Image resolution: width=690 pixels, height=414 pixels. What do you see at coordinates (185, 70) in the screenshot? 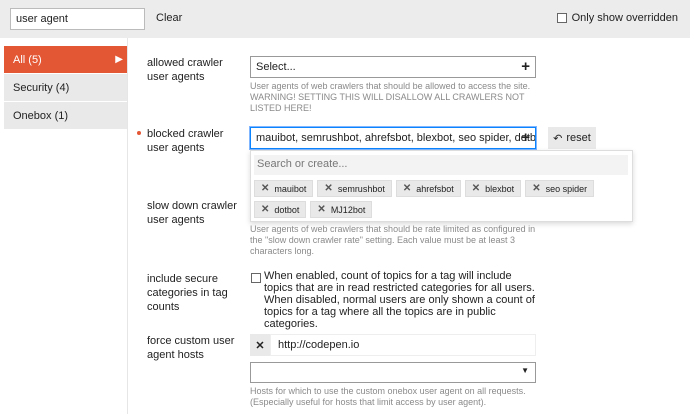
I see `setting-label-allowed-crawlers: allowed crawler user agents` at bounding box center [185, 70].